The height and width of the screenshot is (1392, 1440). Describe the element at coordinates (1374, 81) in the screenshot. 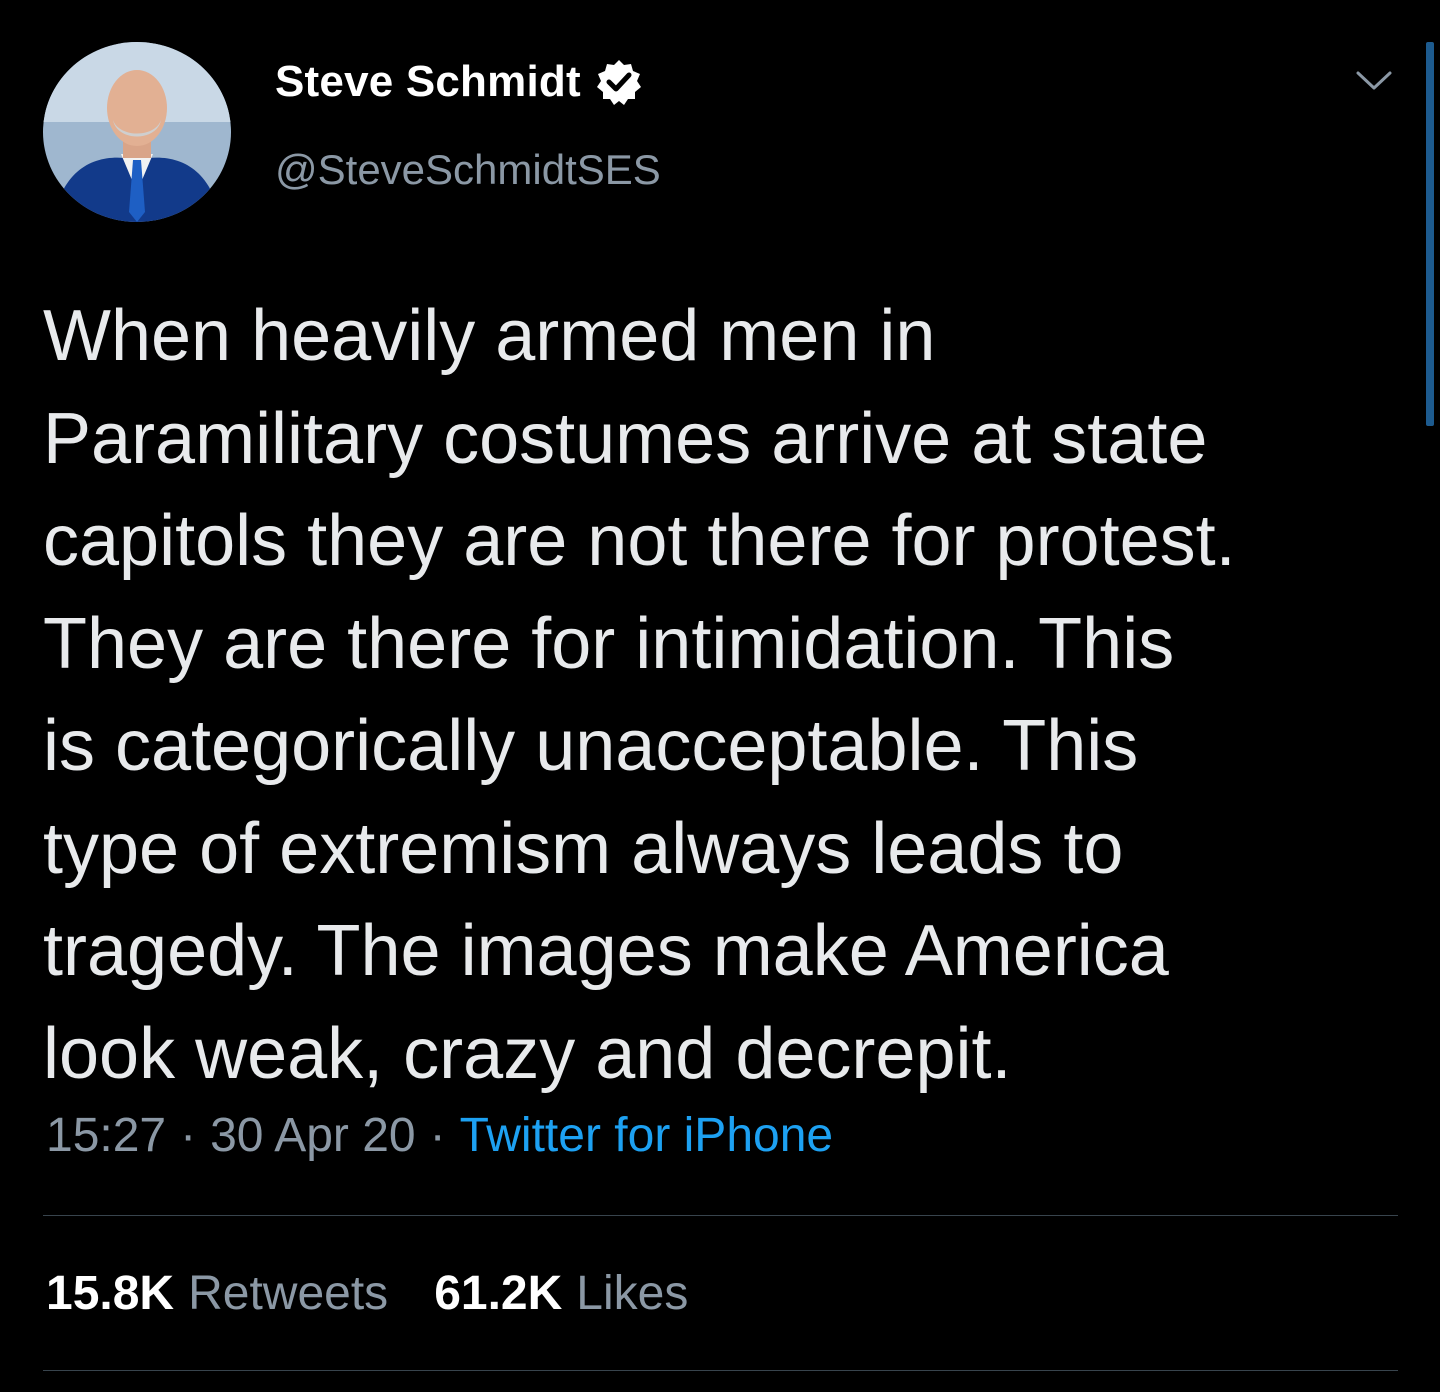

I see `chevron-down-icon` at that location.